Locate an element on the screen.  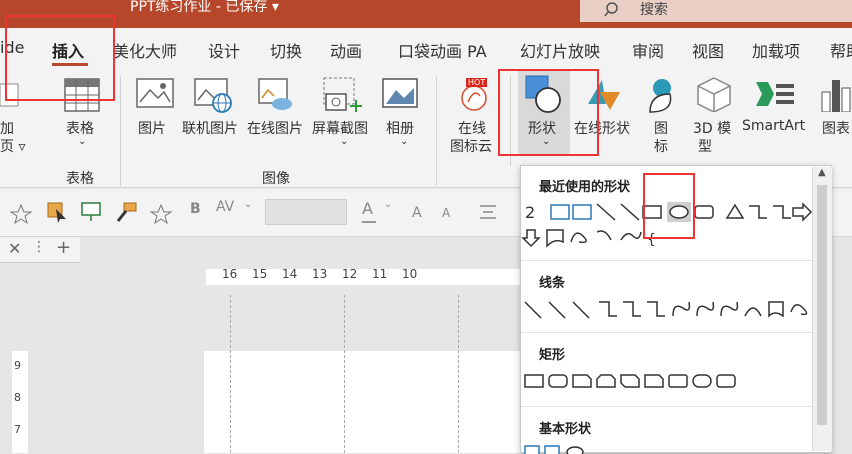
bold-button: B is located at coordinates (195, 209).